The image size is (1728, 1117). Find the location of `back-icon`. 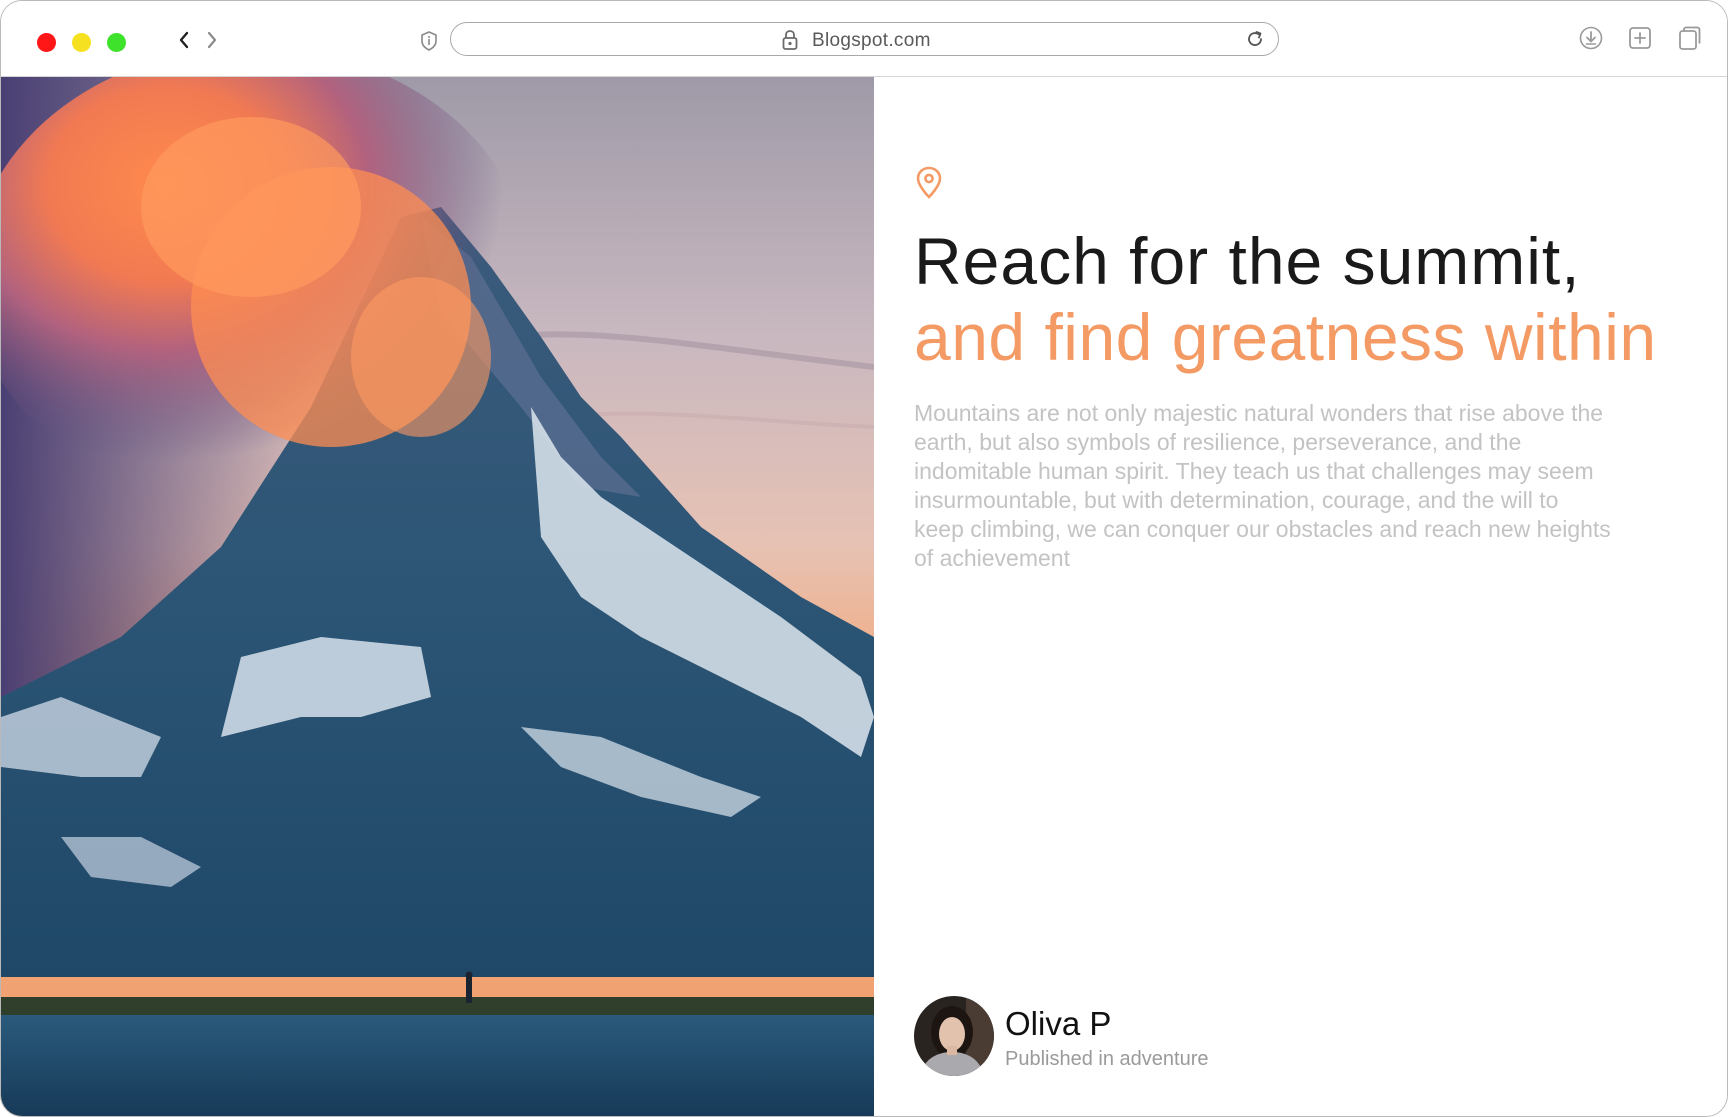

back-icon is located at coordinates (184, 42).